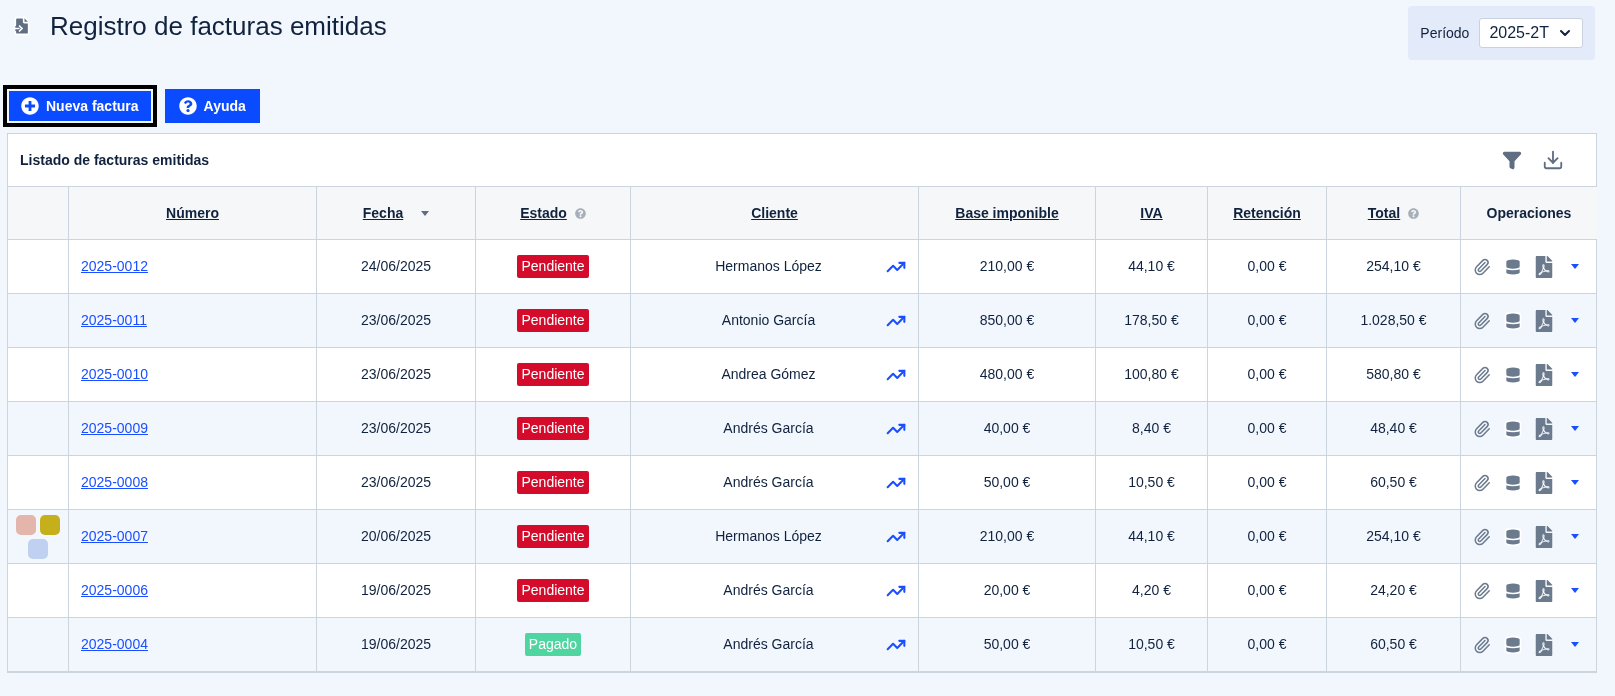 This screenshot has height=696, width=1615. Describe the element at coordinates (114, 536) in the screenshot. I see `invoice-number-link: 2025-0007` at that location.